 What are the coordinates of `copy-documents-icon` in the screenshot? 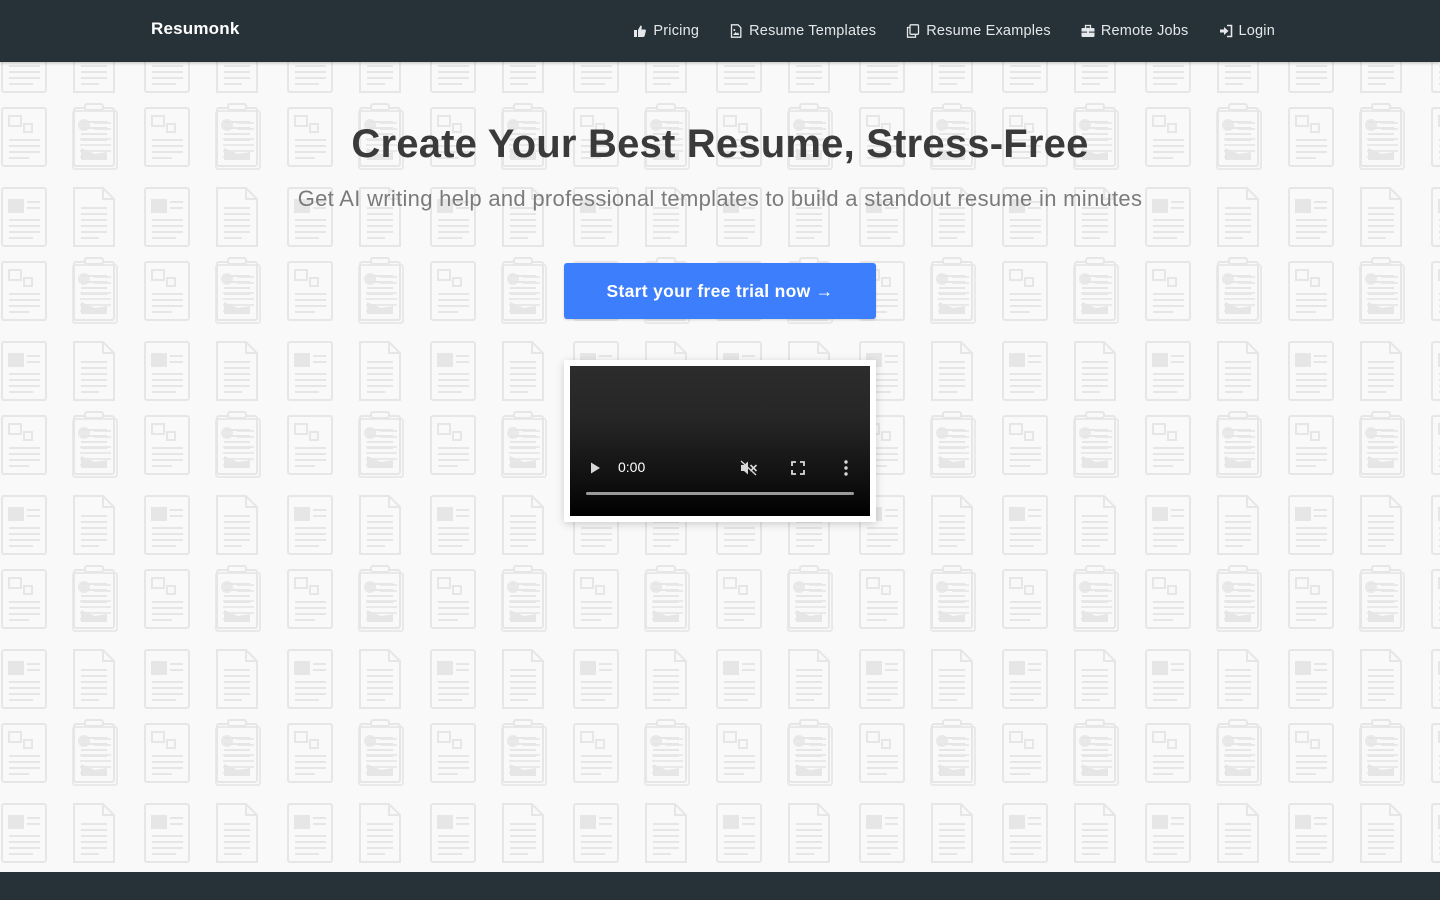 It's located at (913, 31).